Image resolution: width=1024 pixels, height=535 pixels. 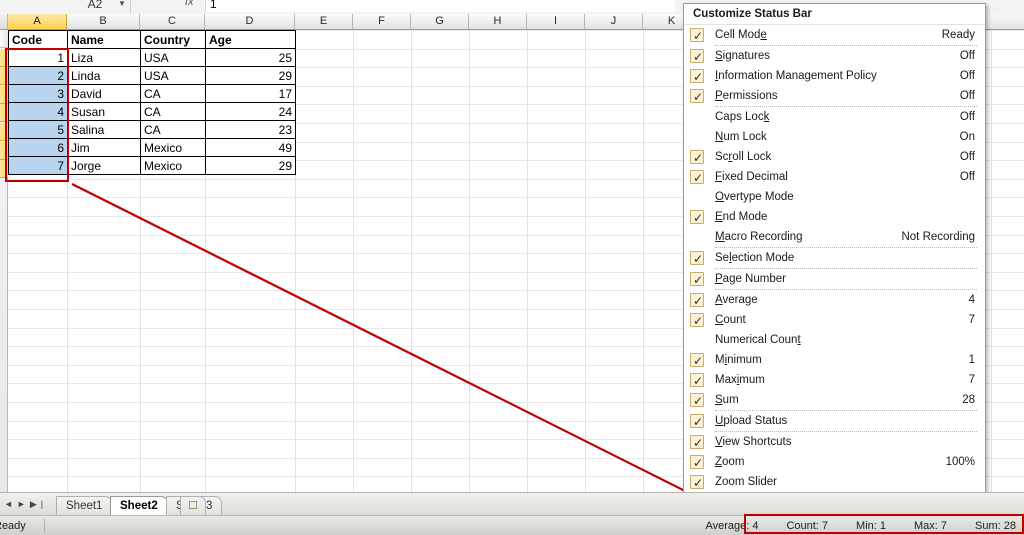 What do you see at coordinates (834, 279) in the screenshot?
I see `menu-item-page-number: Page Number` at bounding box center [834, 279].